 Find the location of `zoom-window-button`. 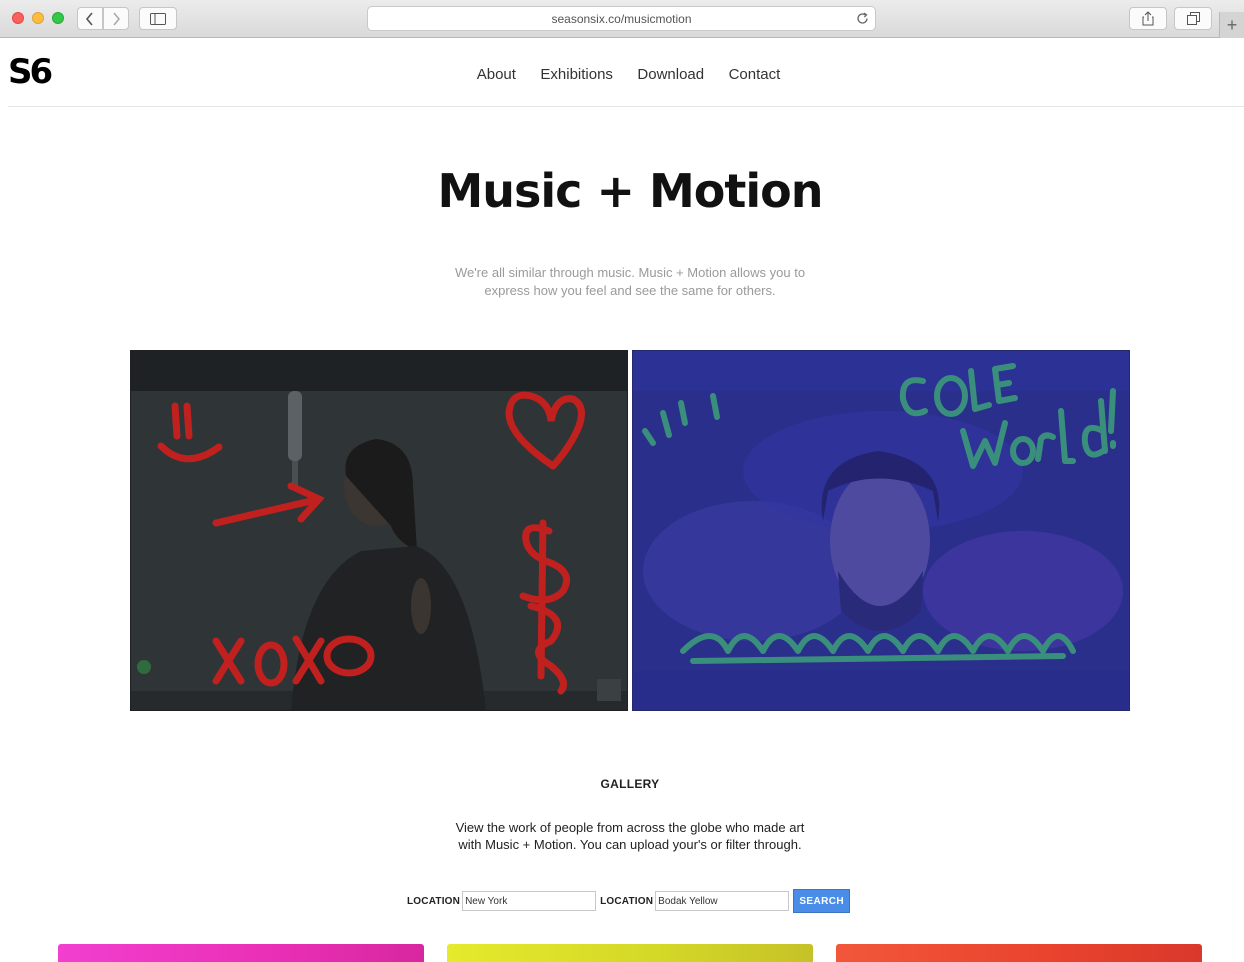

zoom-window-button is located at coordinates (58, 18).